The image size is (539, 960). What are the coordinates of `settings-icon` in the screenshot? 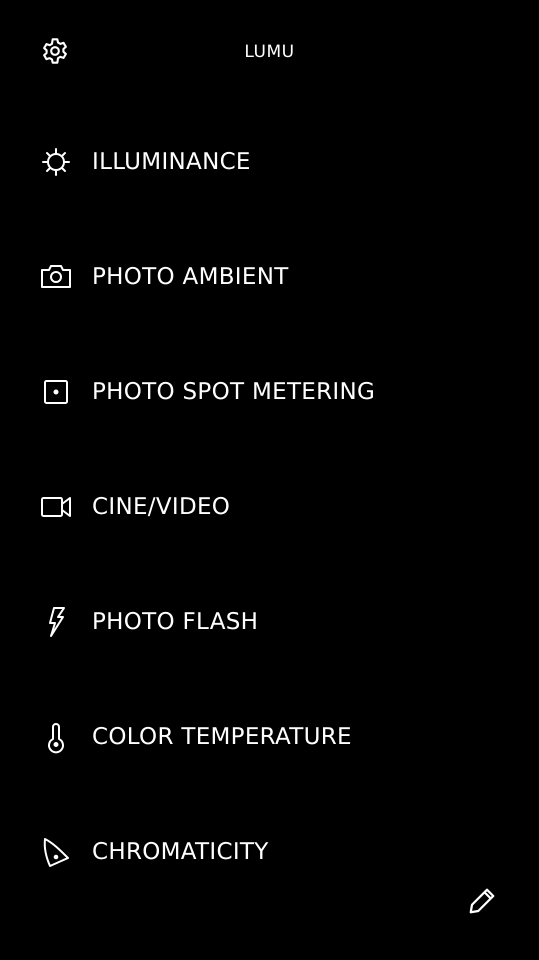 It's located at (55, 51).